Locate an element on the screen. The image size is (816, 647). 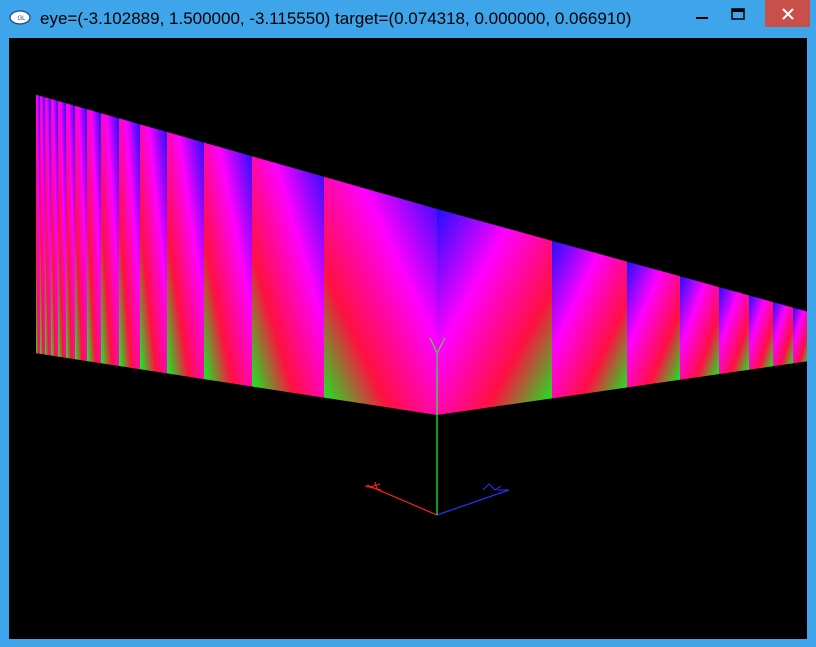
z-axis-label is located at coordinates (495, 487).